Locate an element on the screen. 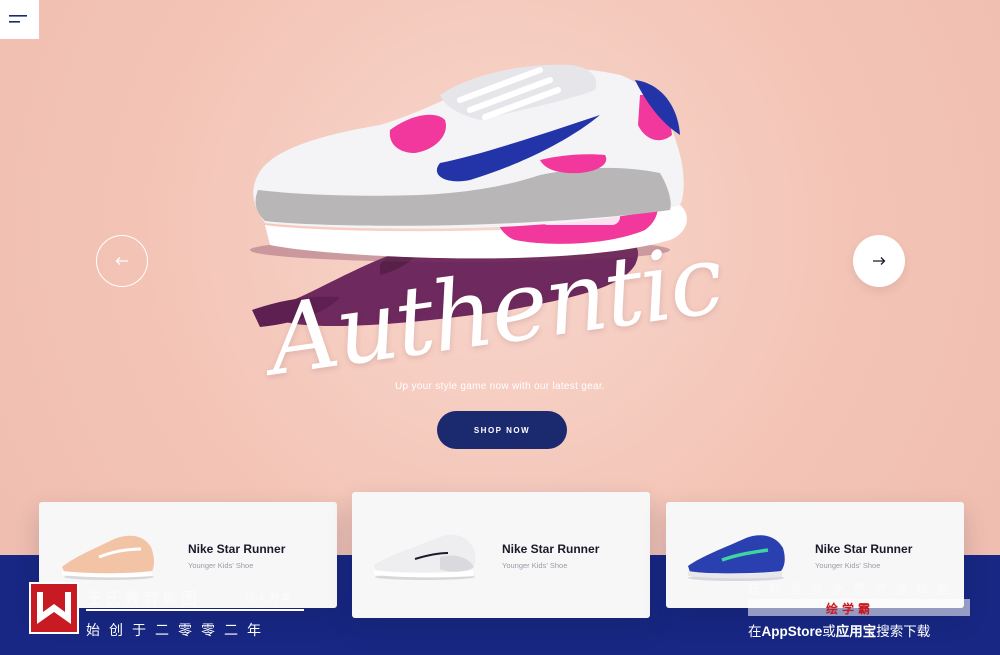 This screenshot has width=1000, height=655. product-card-2: Nike Star Runner Younger Kids' Shoe is located at coordinates (501, 555).